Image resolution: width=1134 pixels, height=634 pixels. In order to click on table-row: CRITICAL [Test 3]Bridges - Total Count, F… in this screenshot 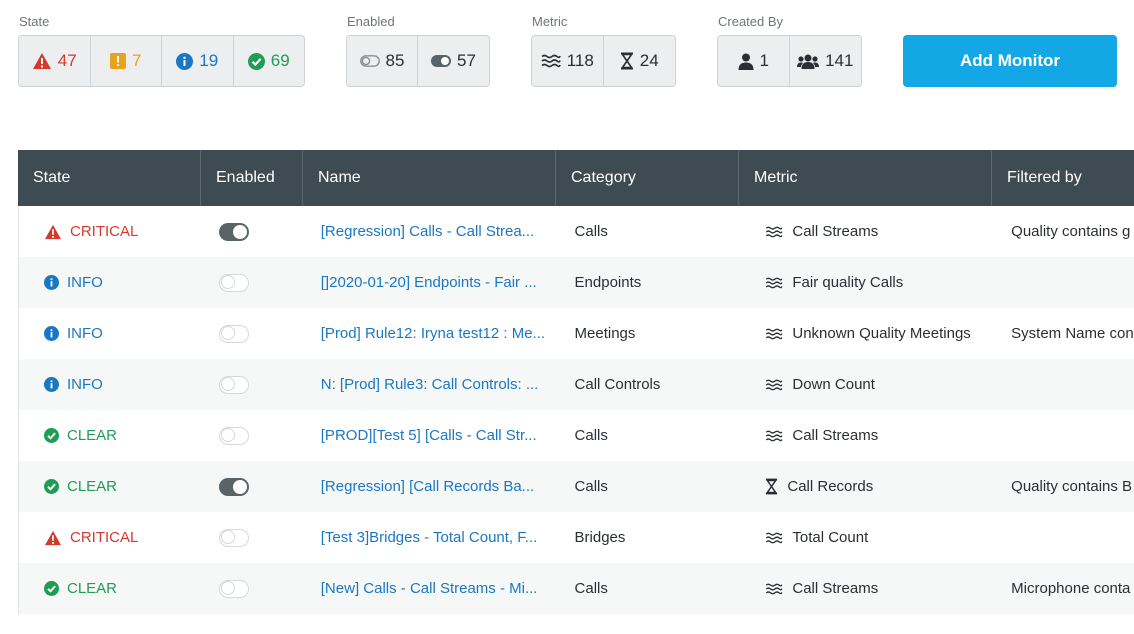, I will do `click(576, 537)`.